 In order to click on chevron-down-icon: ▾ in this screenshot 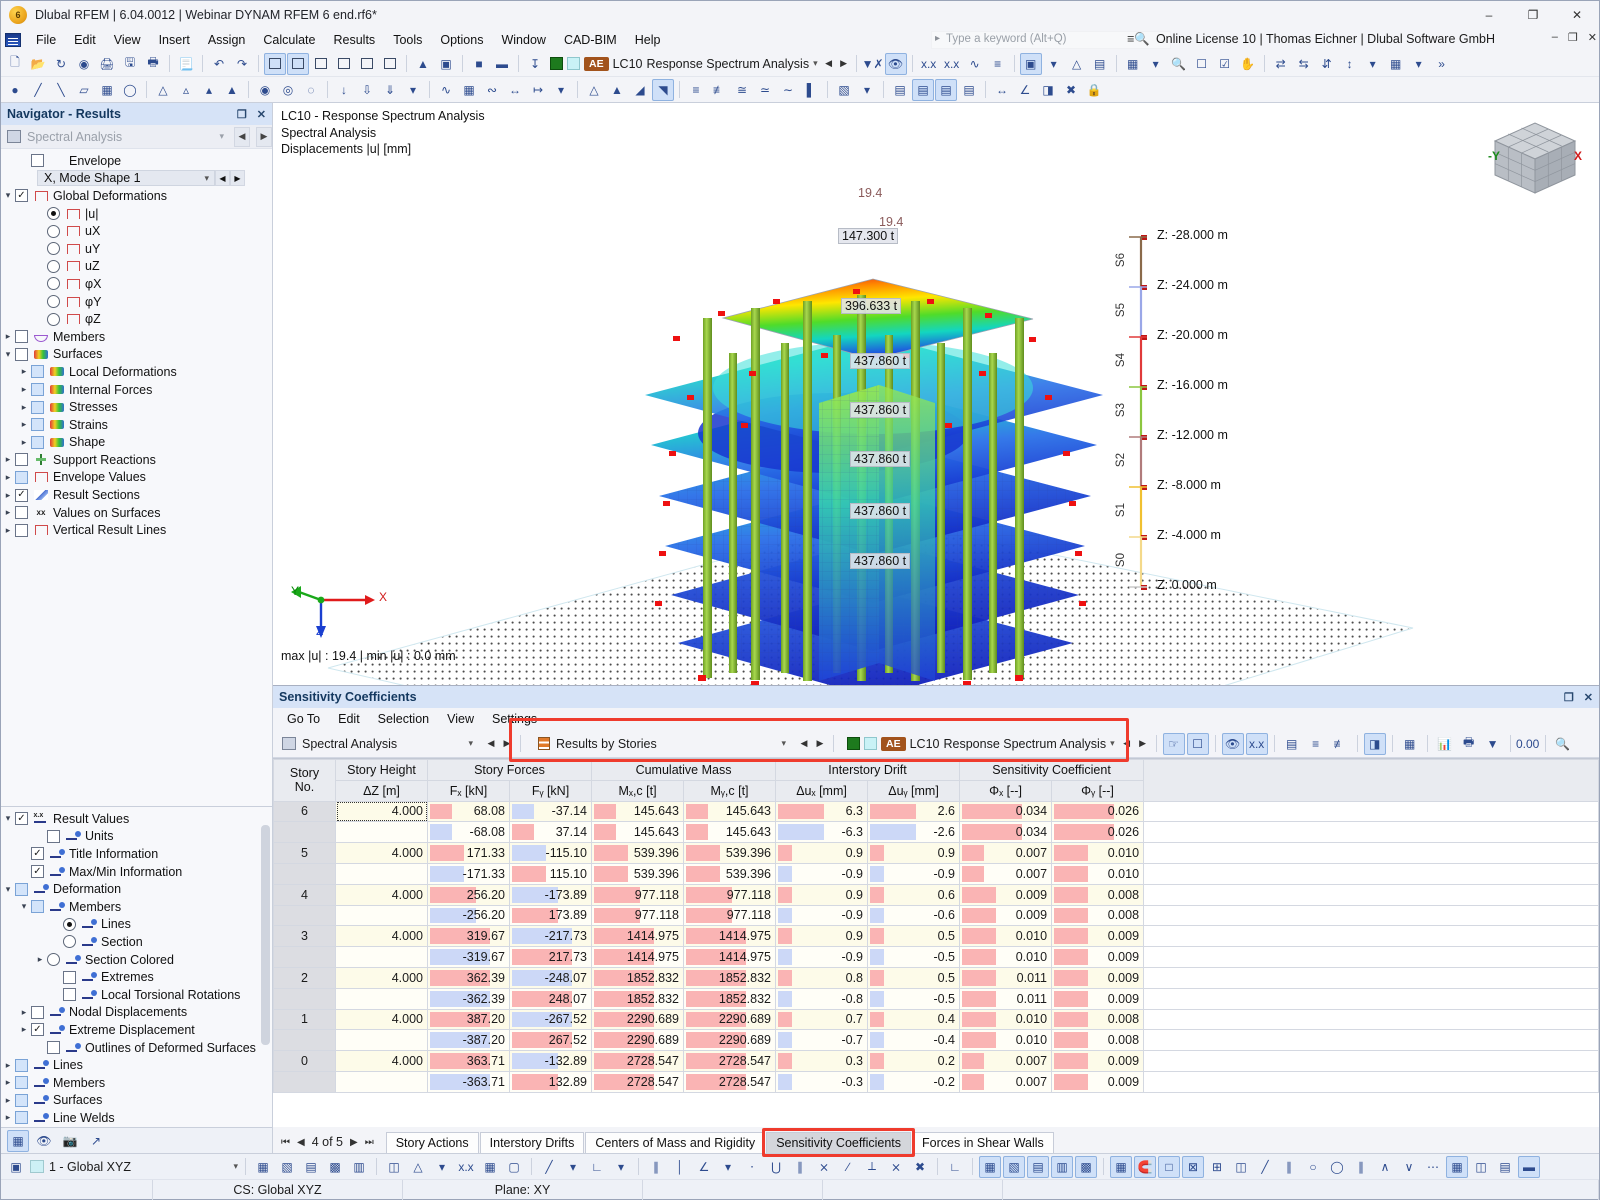, I will do `click(783, 743)`.